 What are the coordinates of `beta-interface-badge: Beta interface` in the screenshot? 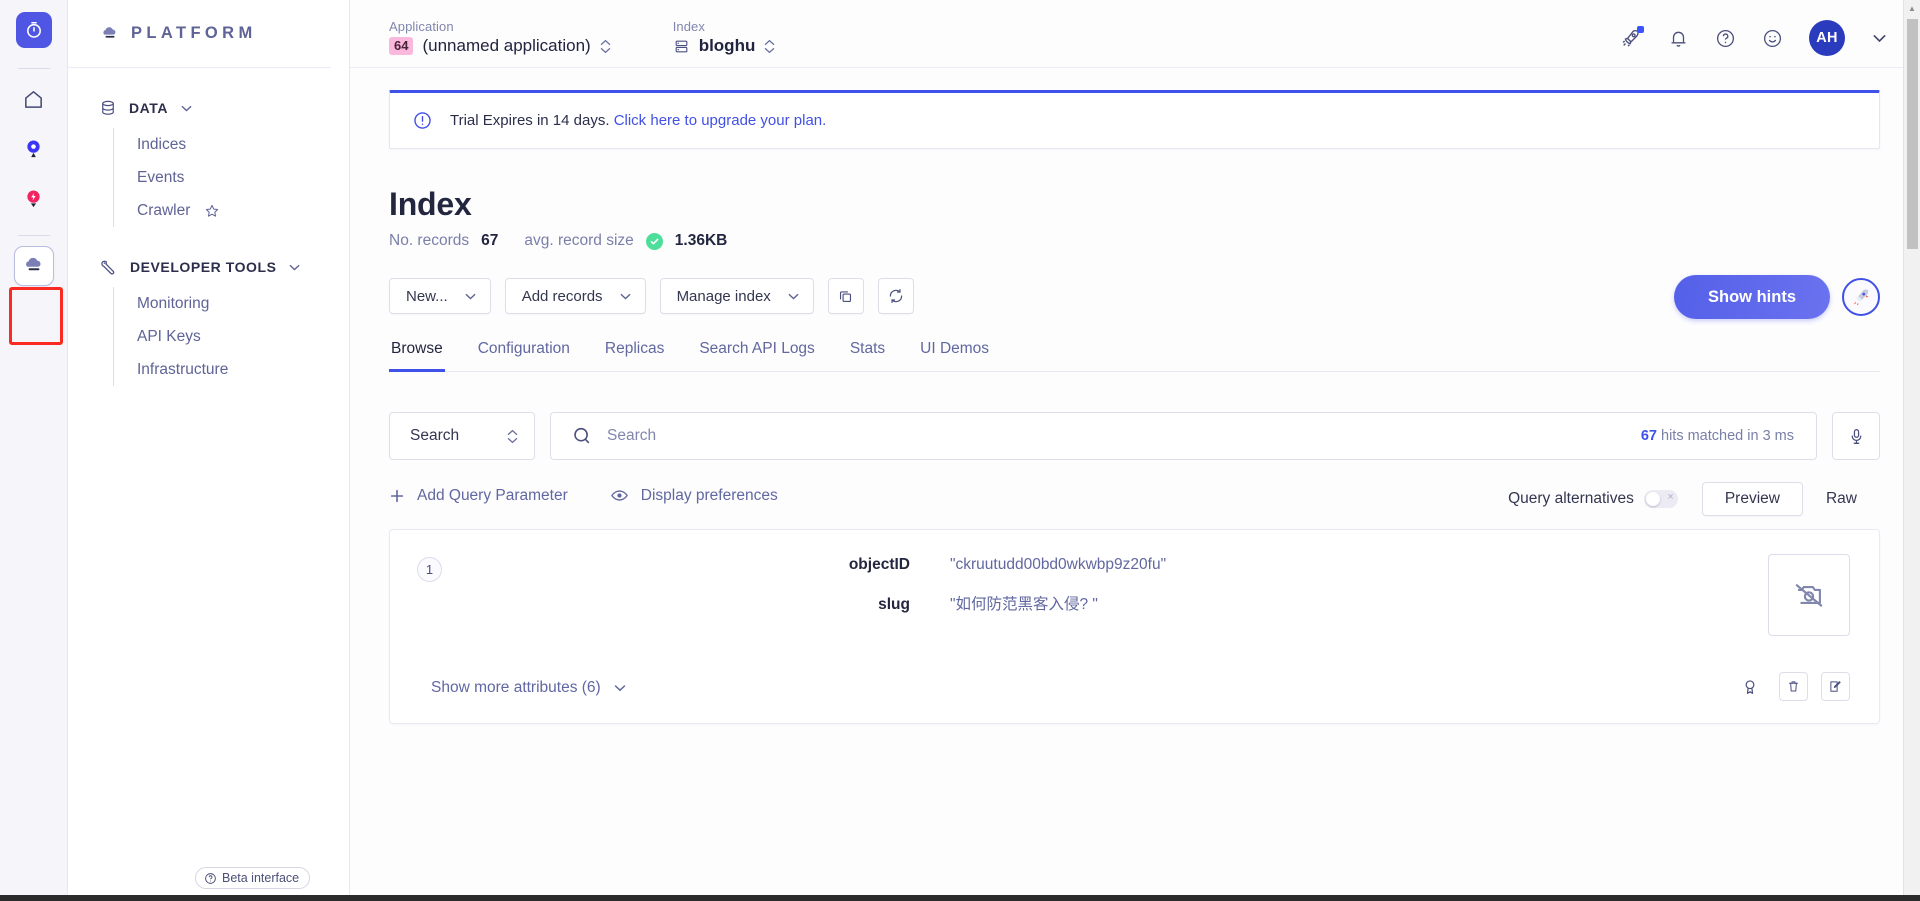 It's located at (253, 878).